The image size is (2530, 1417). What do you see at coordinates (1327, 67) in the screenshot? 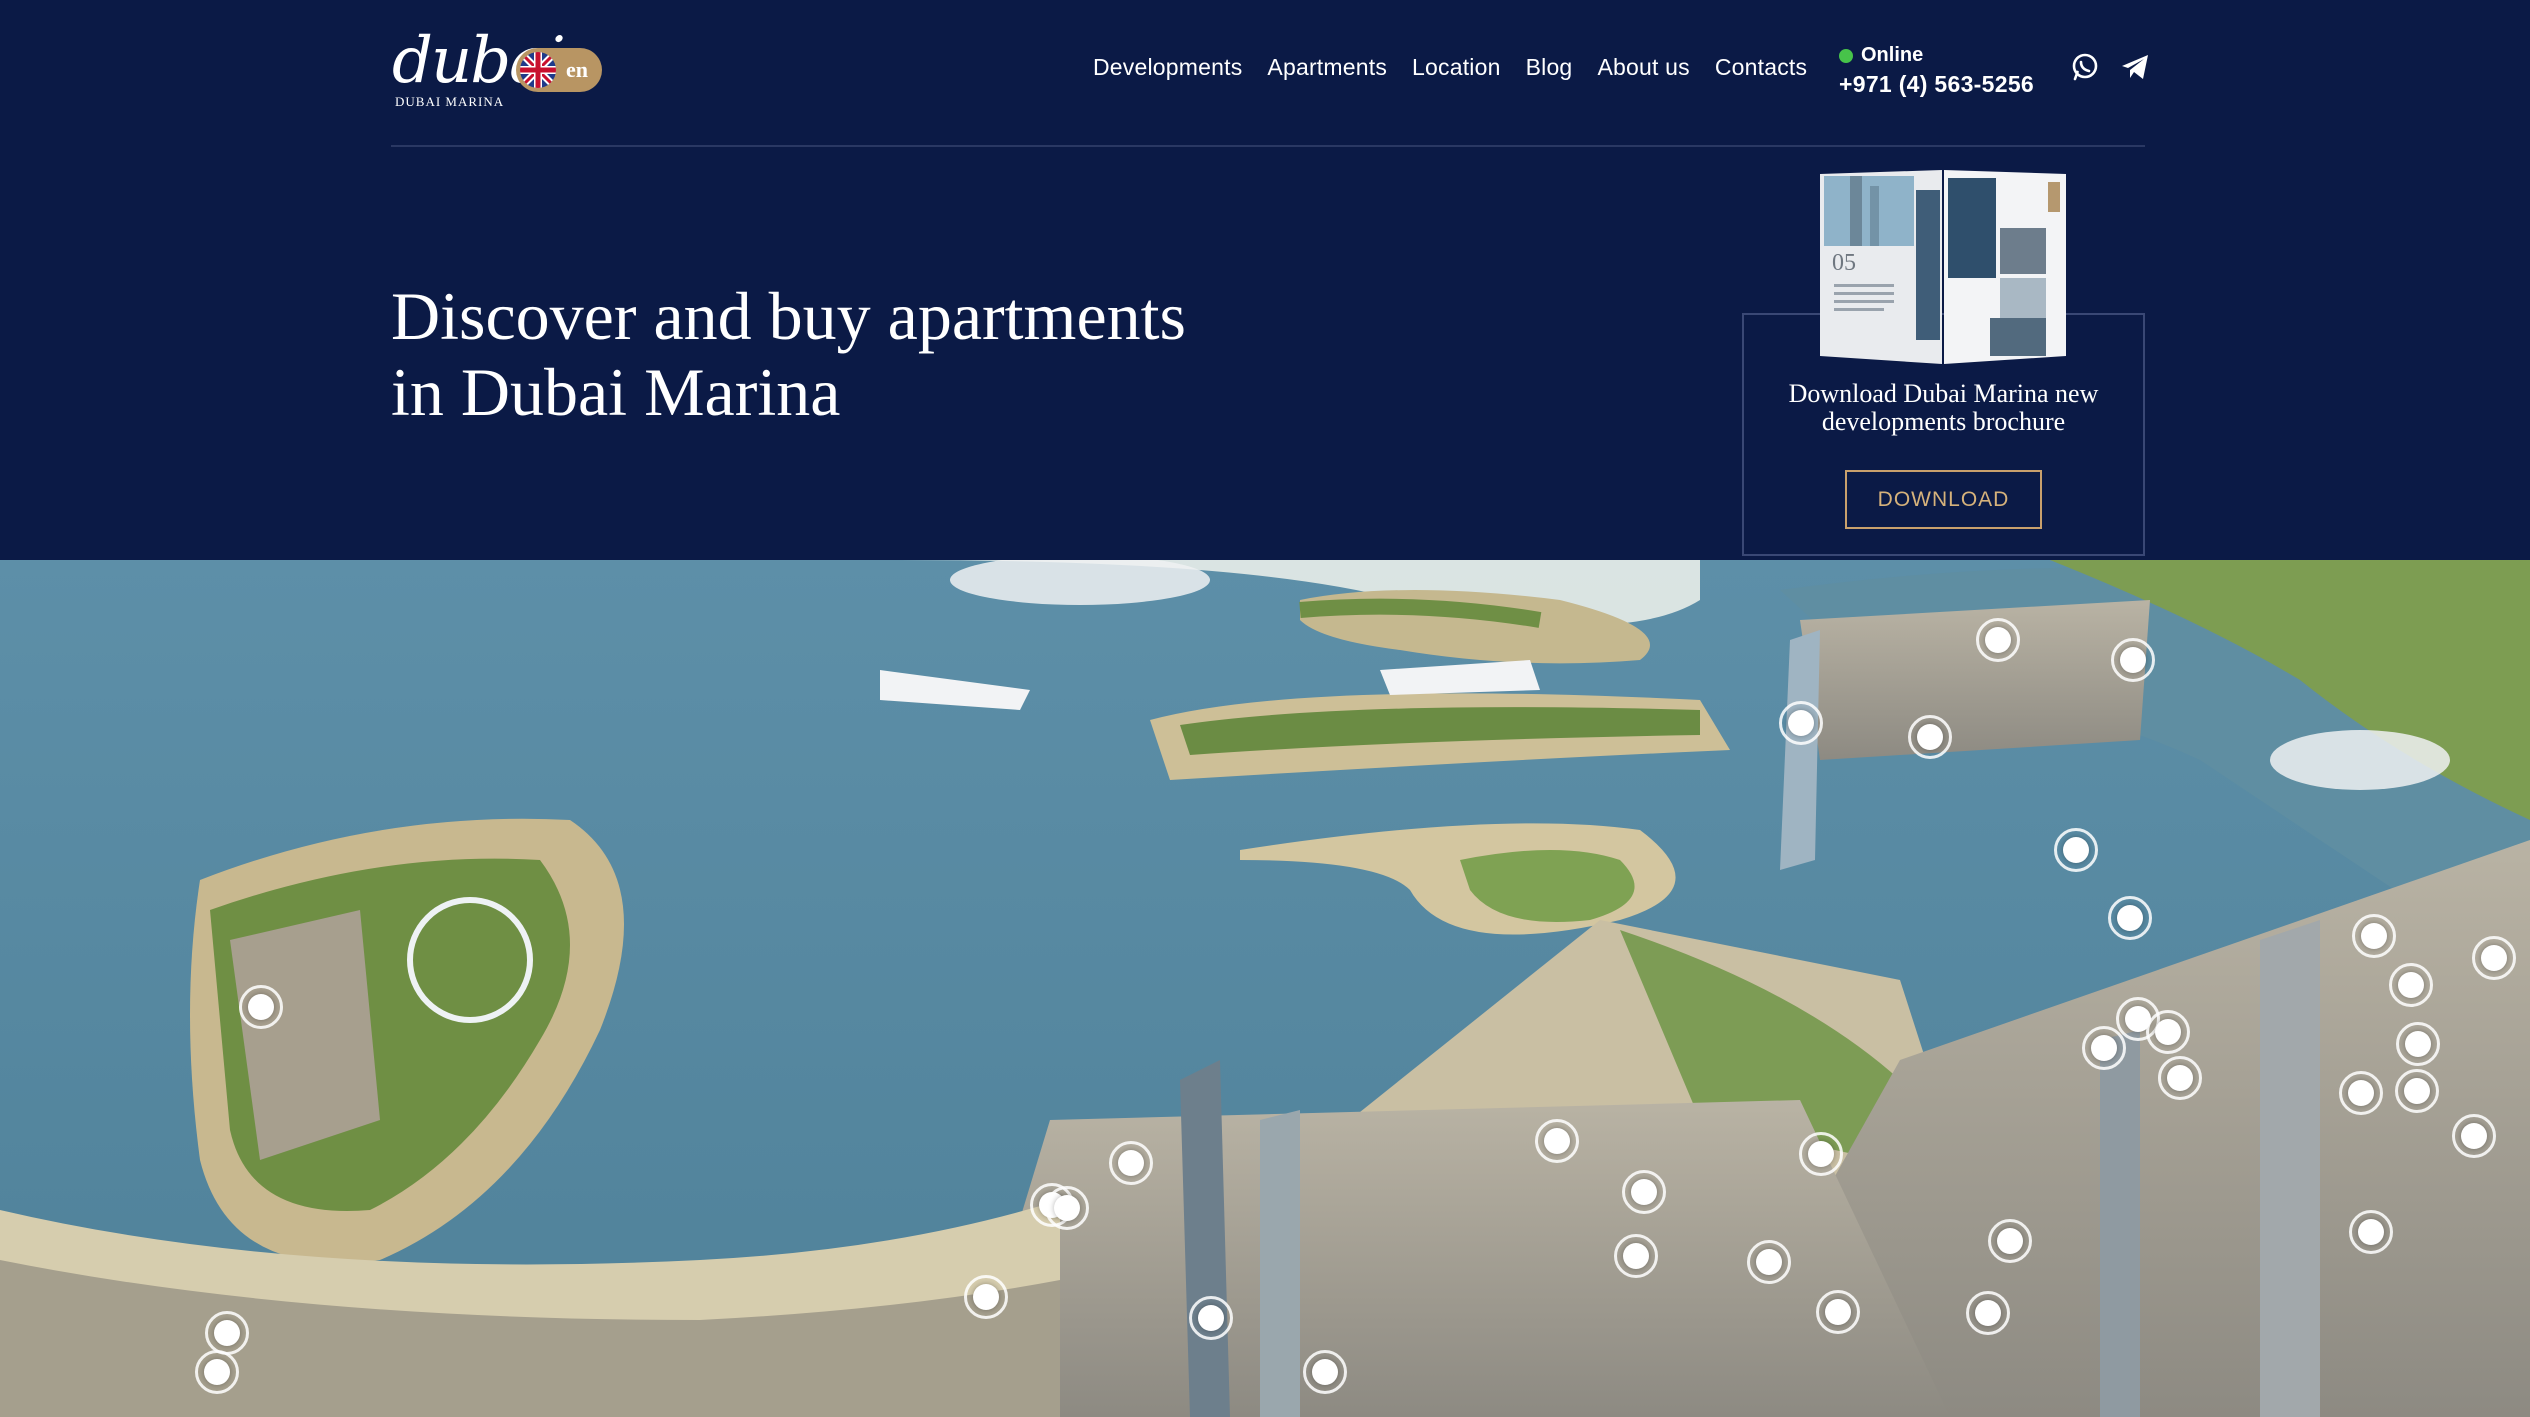
I see `nav-apartments: Apartments` at bounding box center [1327, 67].